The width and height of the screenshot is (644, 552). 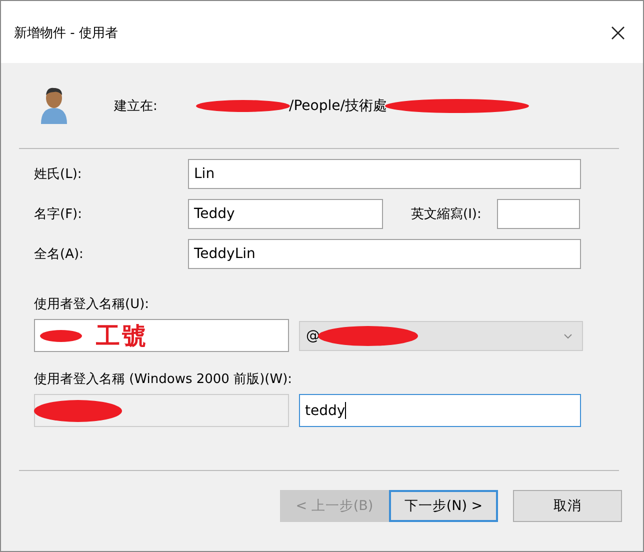 I want to click on close-icon, so click(x=618, y=33).